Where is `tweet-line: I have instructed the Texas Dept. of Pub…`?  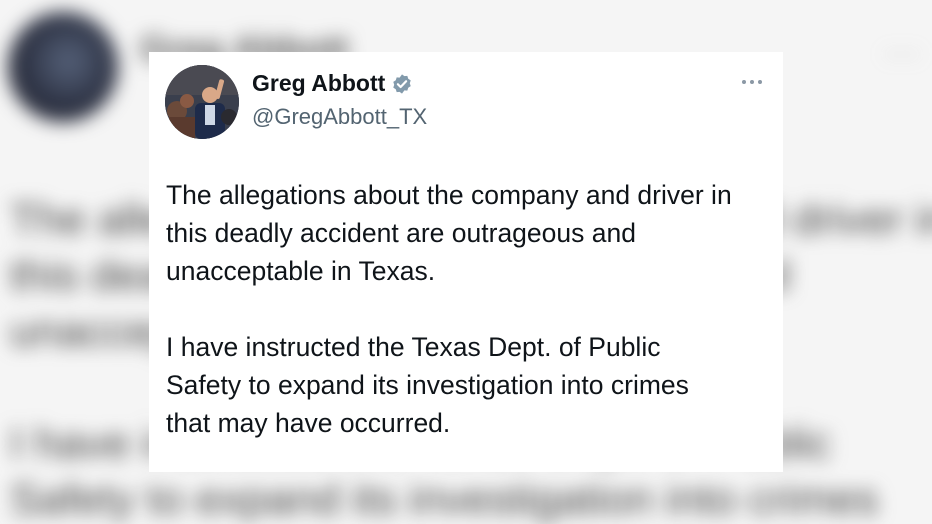
tweet-line: I have instructed the Texas Dept. of Pub… is located at coordinates (413, 347).